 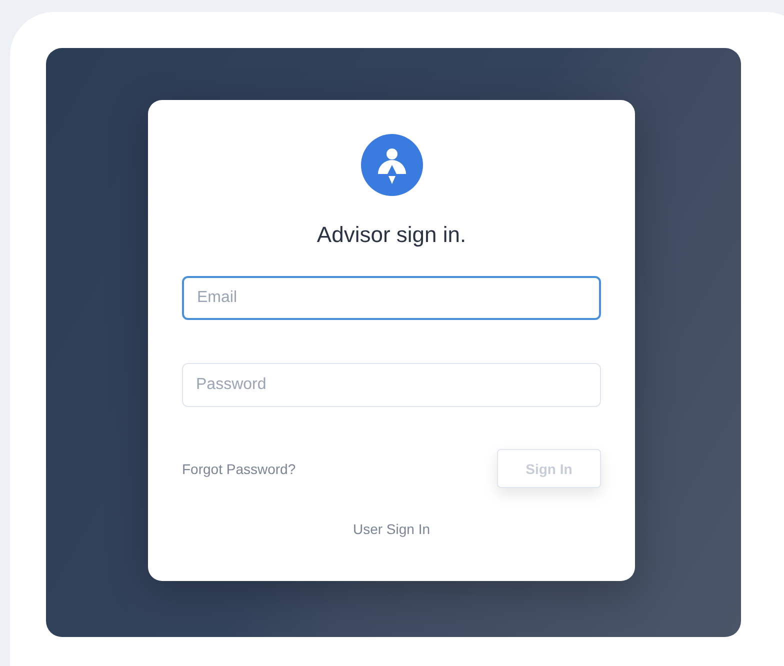 What do you see at coordinates (391, 235) in the screenshot?
I see `sign-in-title: Advisor sign in.` at bounding box center [391, 235].